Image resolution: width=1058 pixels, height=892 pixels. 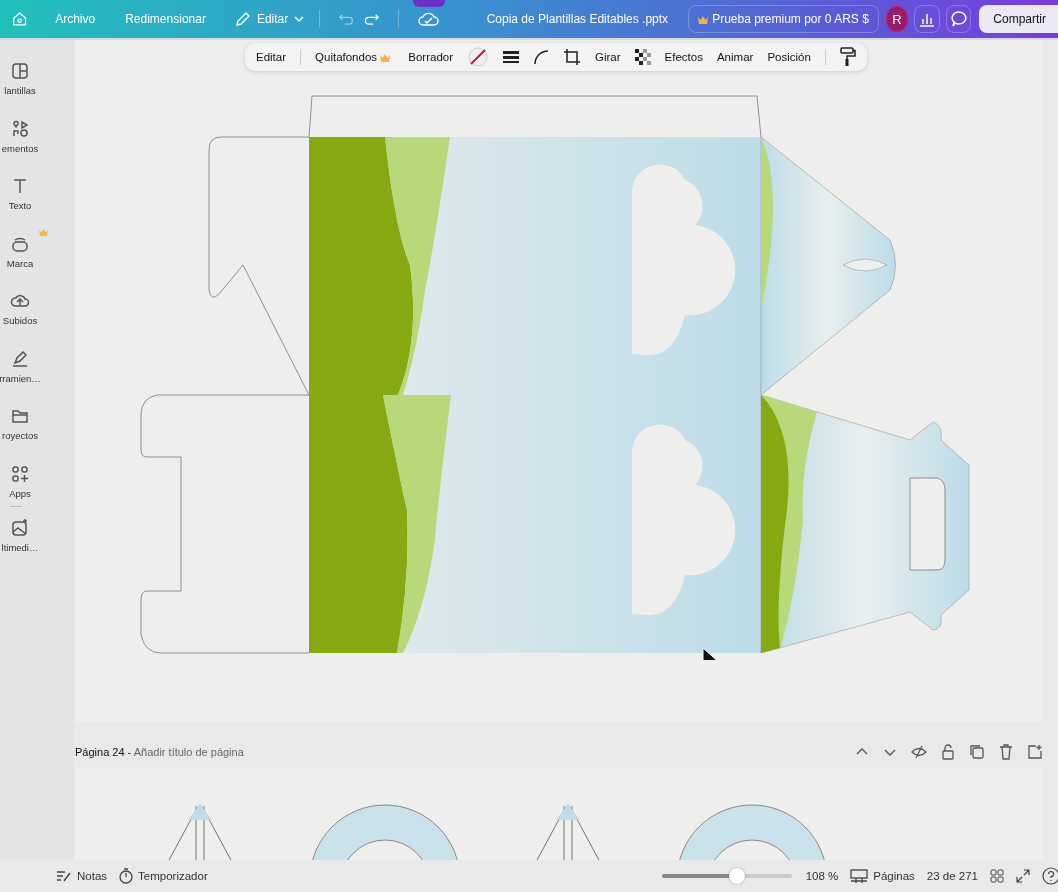 I want to click on chevron-down-icon, so click(x=299, y=19).